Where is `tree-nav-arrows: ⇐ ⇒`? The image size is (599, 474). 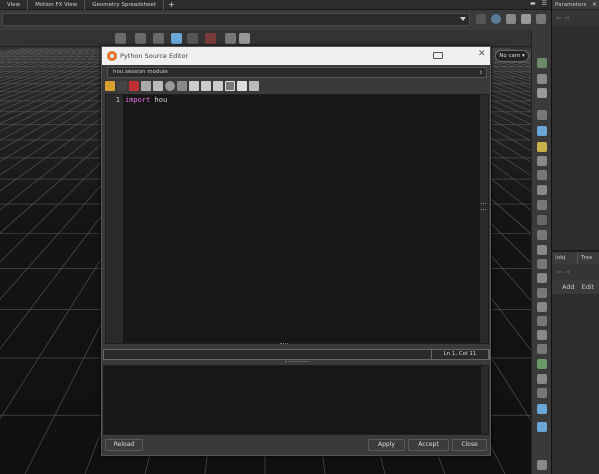
tree-nav-arrows: ⇐ ⇒ is located at coordinates (575, 272).